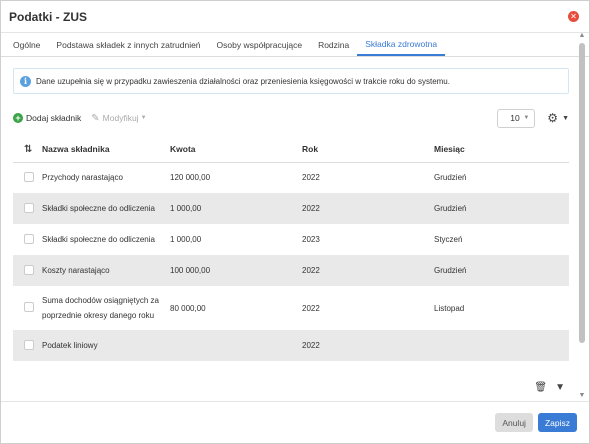  I want to click on dialog-scrollbar: ▲ ▼, so click(582, 216).